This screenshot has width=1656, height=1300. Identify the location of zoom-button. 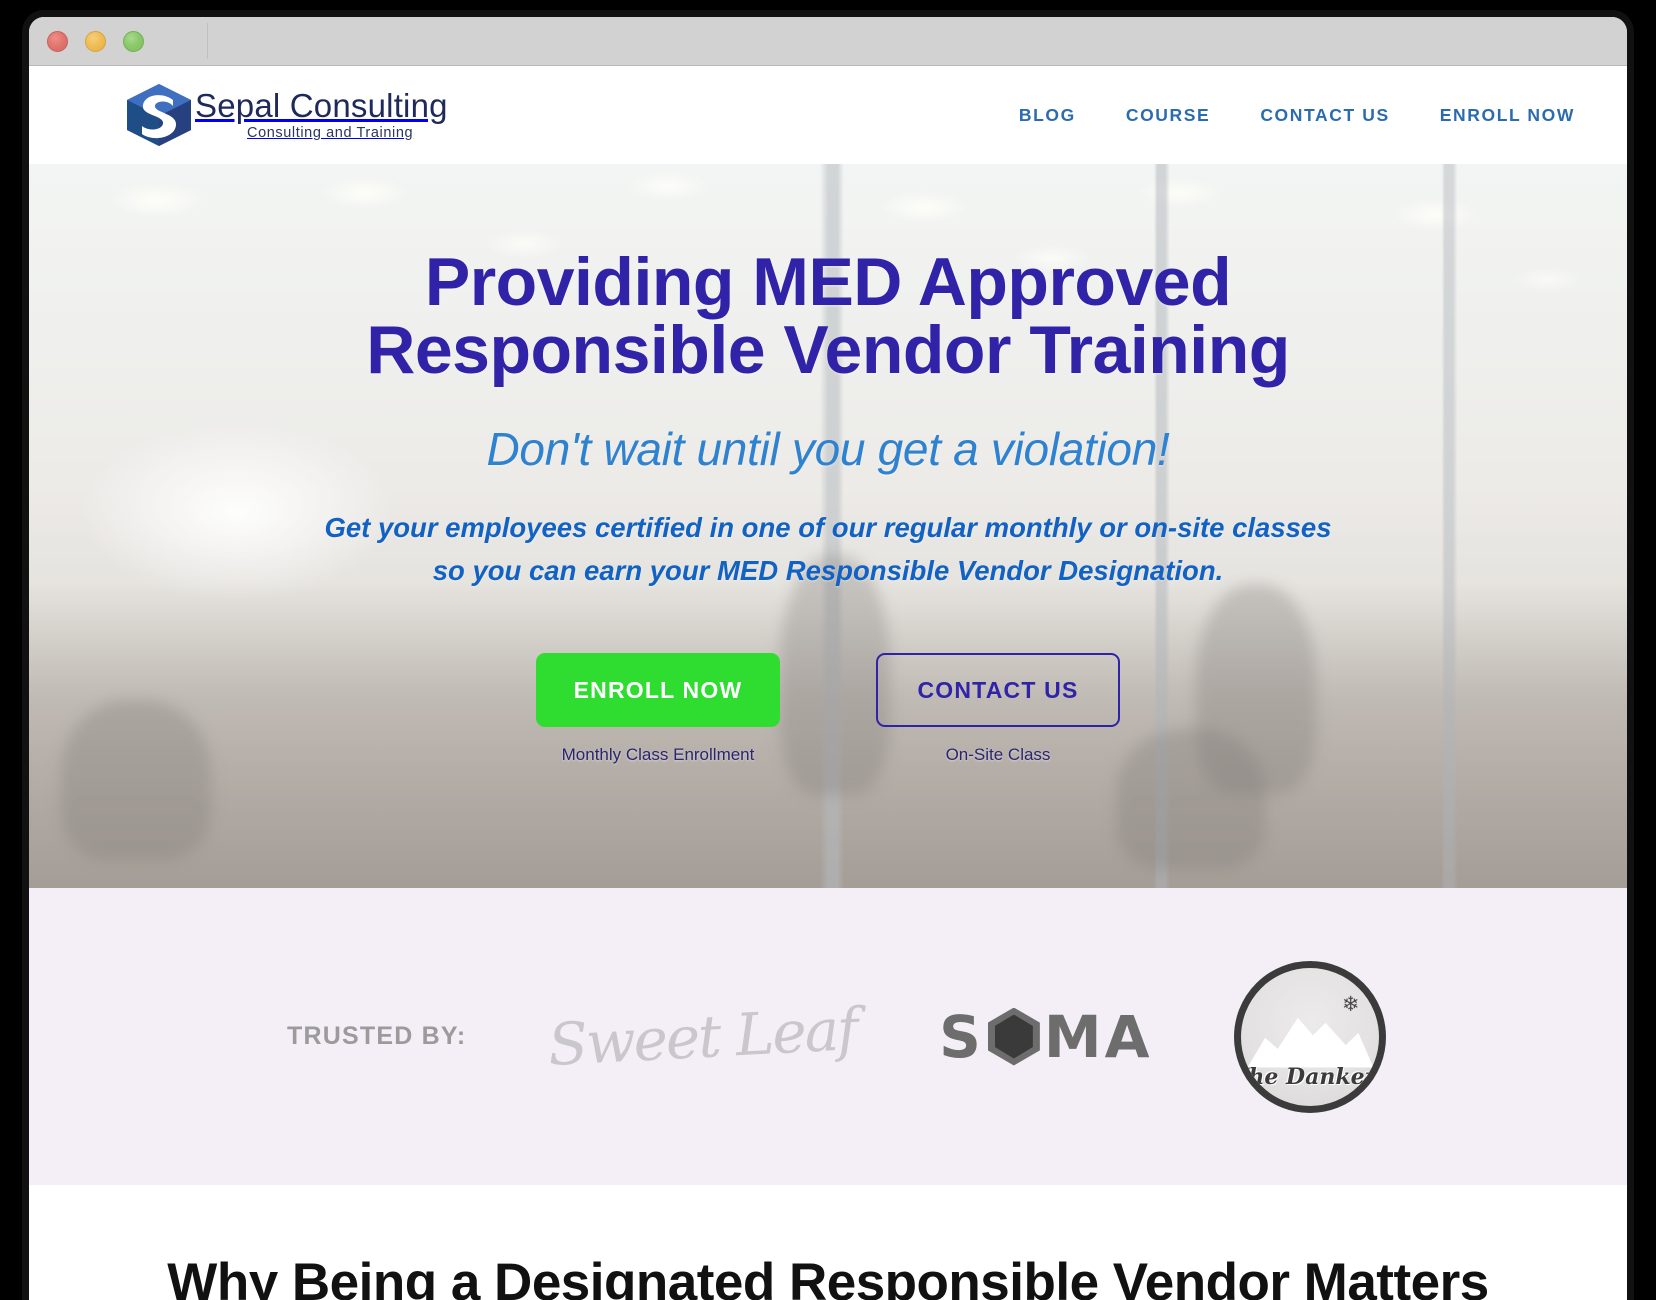
(133, 41).